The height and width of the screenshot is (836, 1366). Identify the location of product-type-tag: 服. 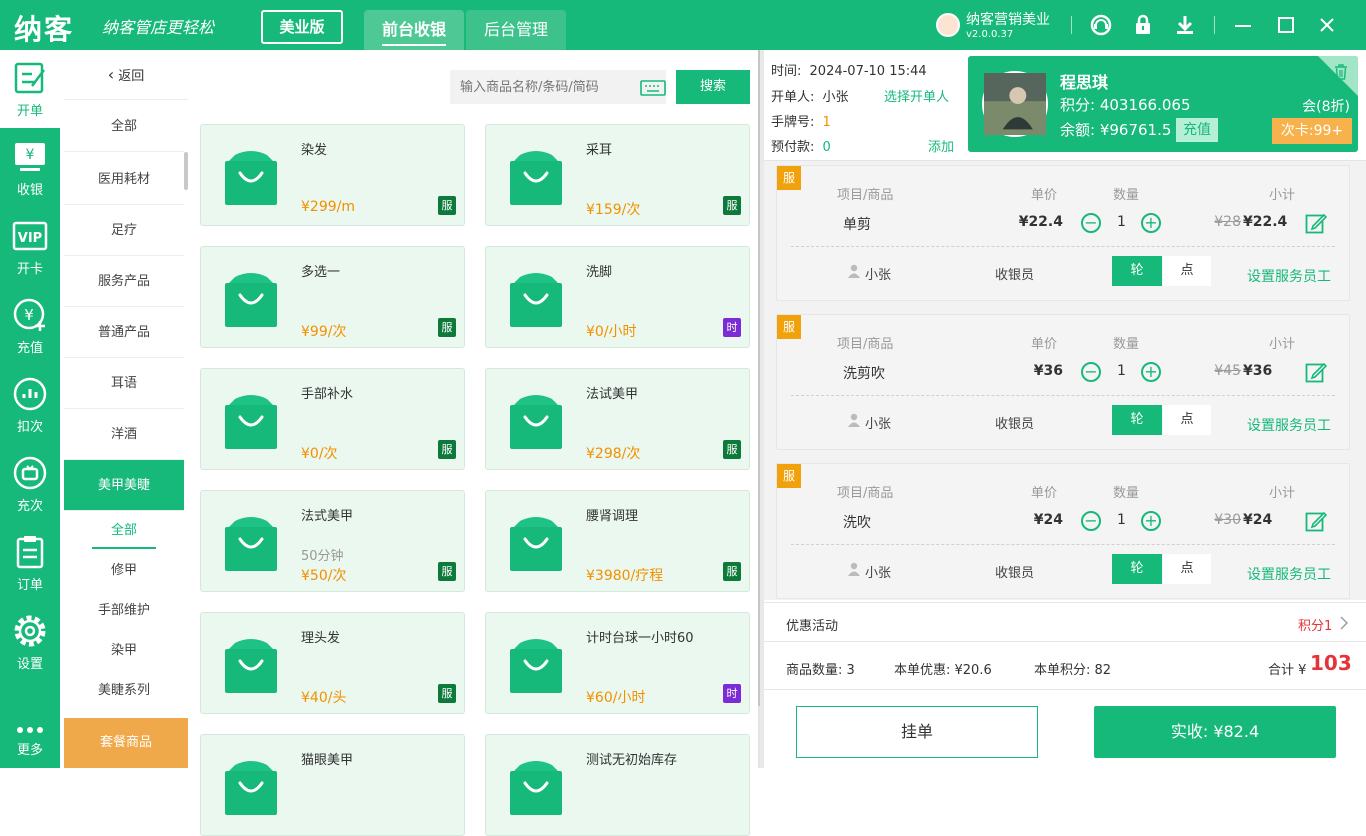
(732, 571).